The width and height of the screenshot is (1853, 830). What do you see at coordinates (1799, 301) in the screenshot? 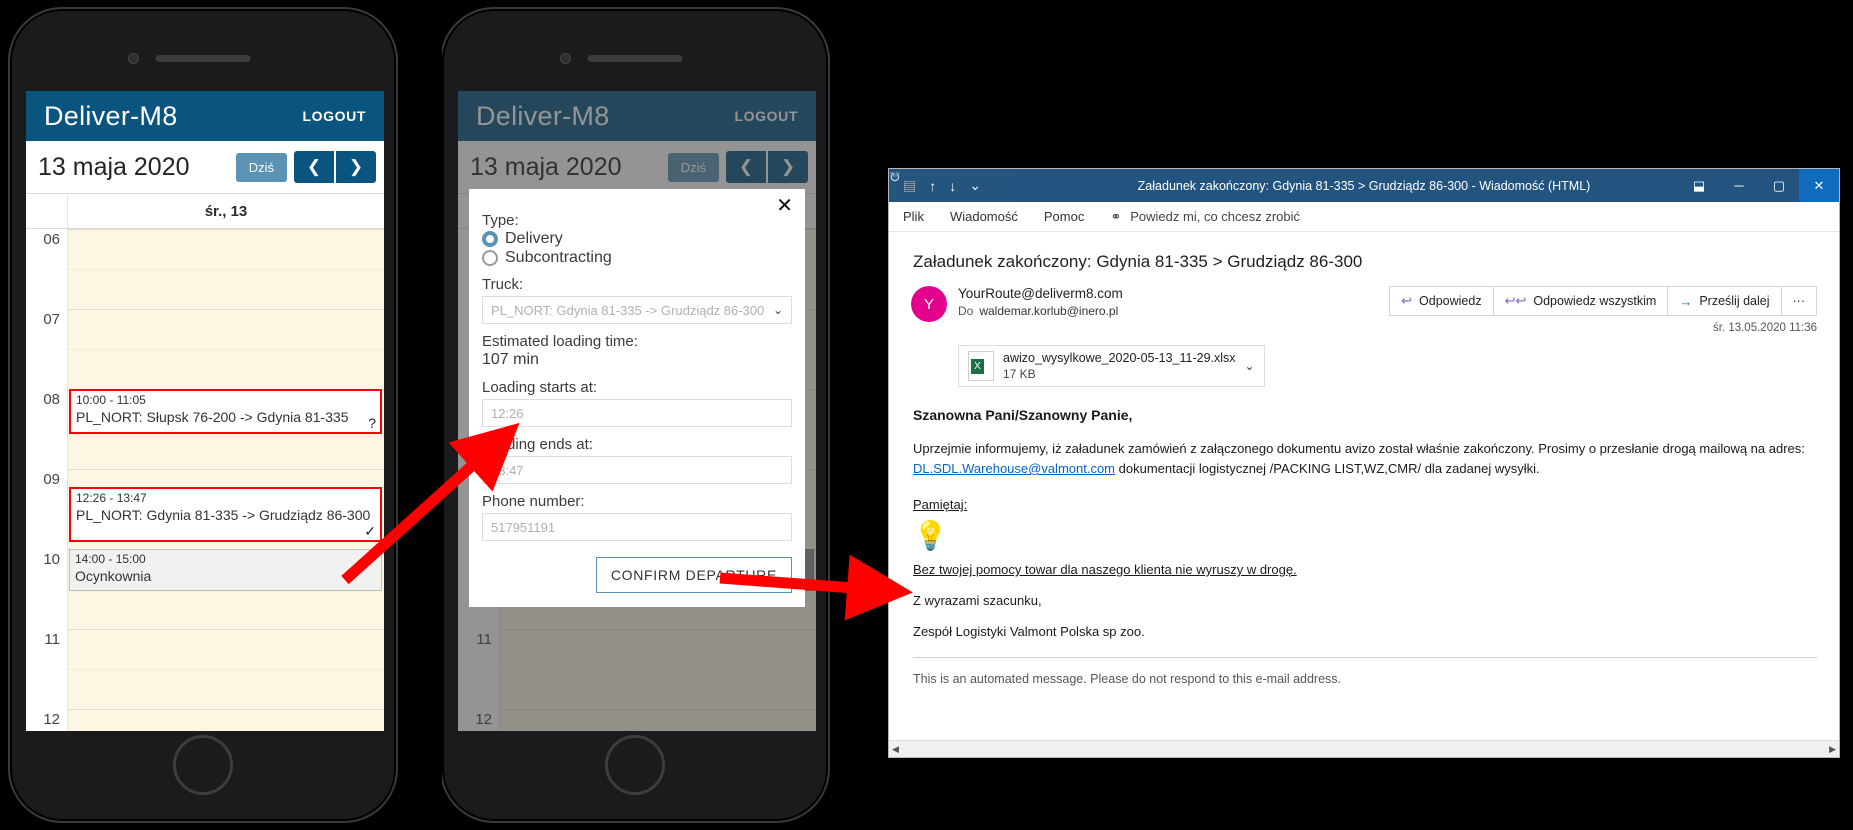
I see `more-actions-button: ···` at bounding box center [1799, 301].